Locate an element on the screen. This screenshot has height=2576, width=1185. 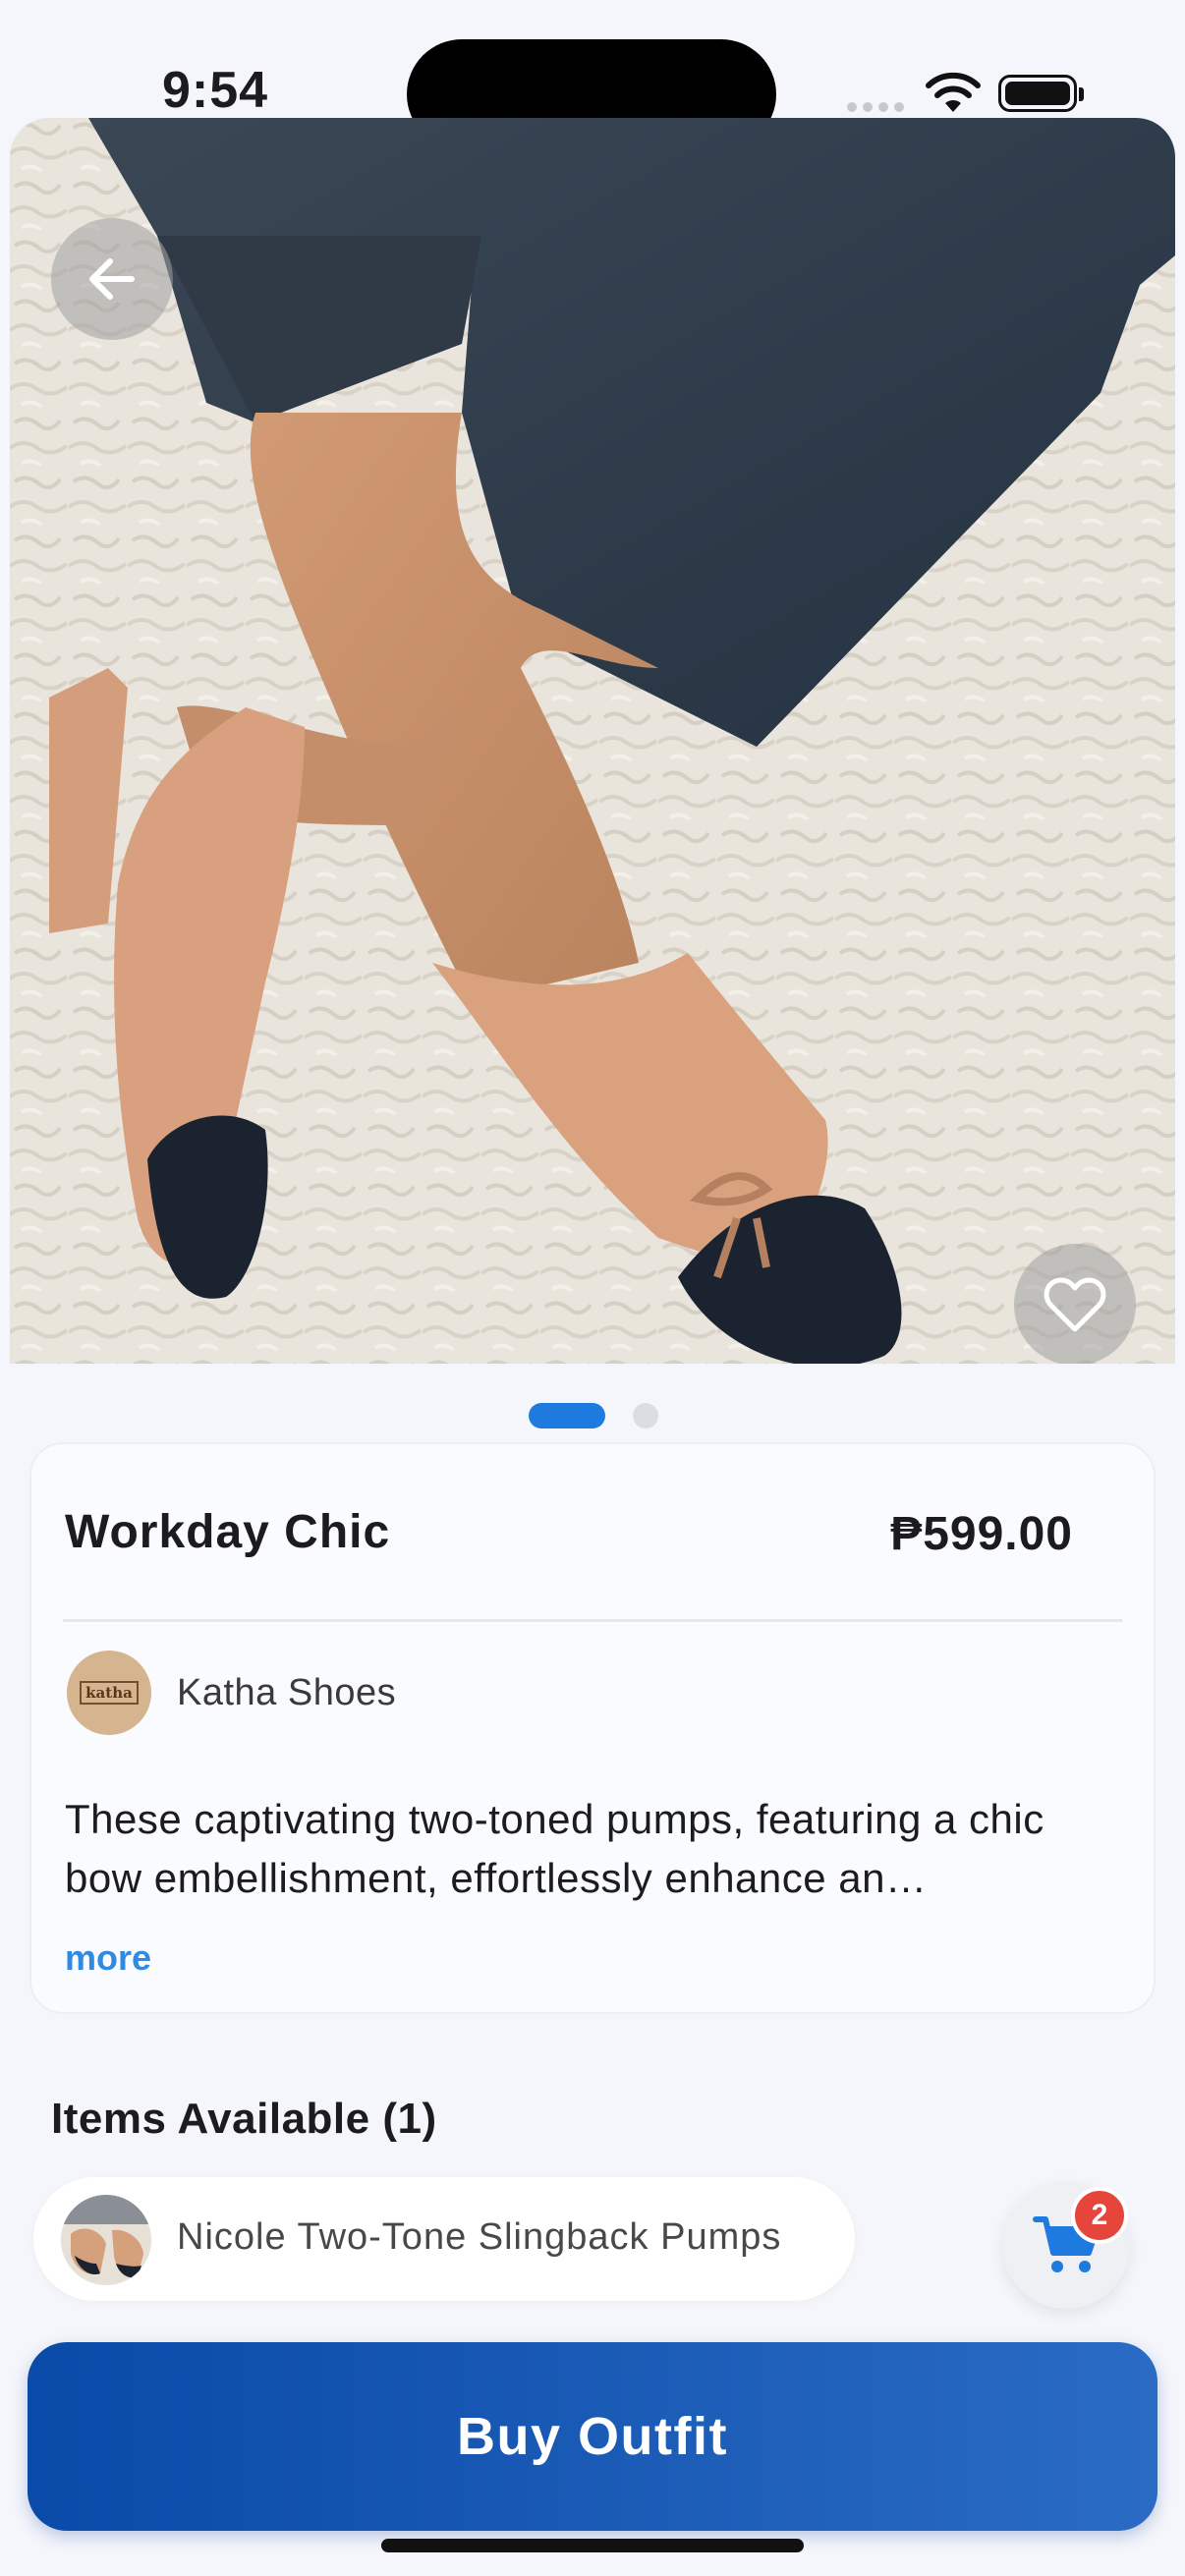
item-chip: Nicole Two-Tone Slingback Pumps is located at coordinates (444, 2239).